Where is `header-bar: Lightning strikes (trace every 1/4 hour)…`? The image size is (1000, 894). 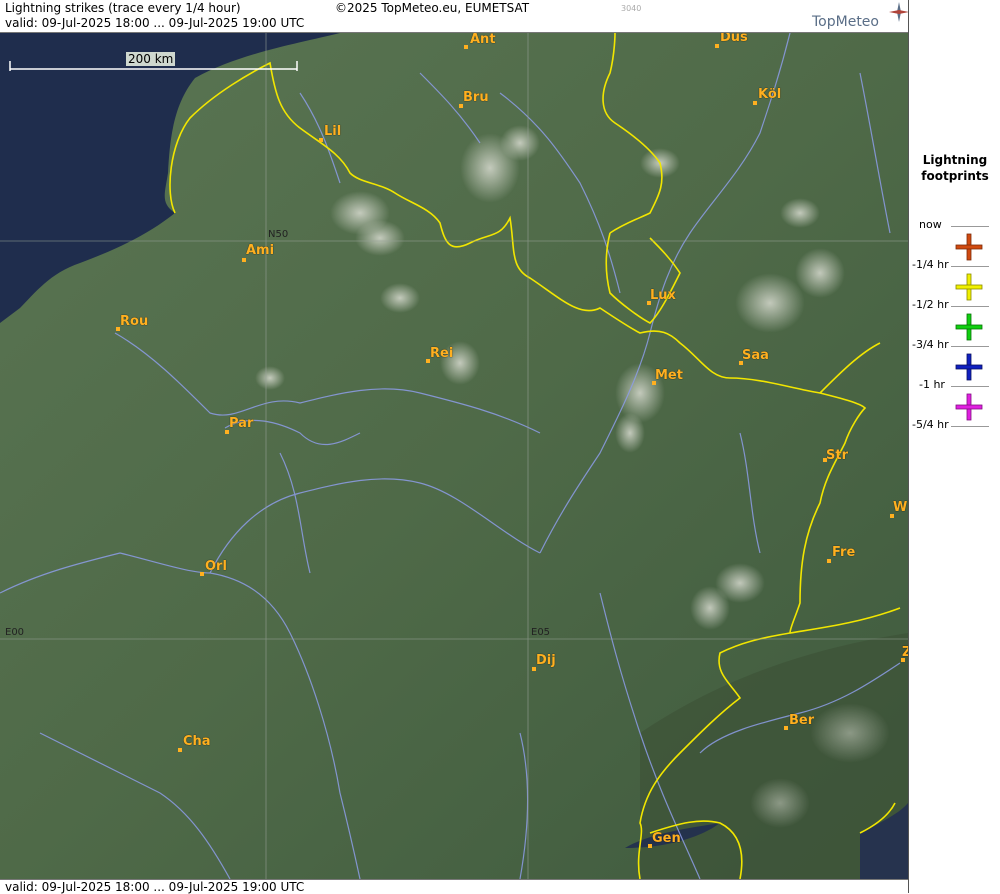
header-bar: Lightning strikes (trace every 1/4 hour)… is located at coordinates (454, 16).